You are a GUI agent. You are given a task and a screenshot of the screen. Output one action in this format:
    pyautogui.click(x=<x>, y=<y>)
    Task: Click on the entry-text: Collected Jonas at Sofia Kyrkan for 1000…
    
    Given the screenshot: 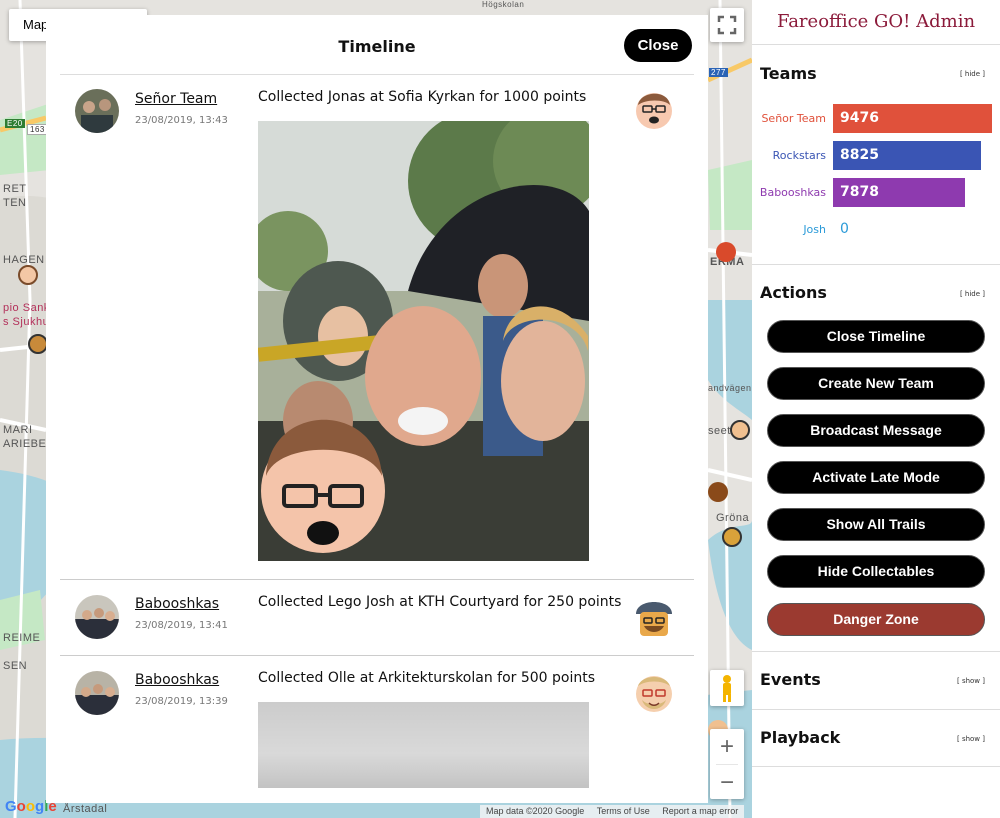 What is the action you would take?
    pyautogui.click(x=422, y=97)
    